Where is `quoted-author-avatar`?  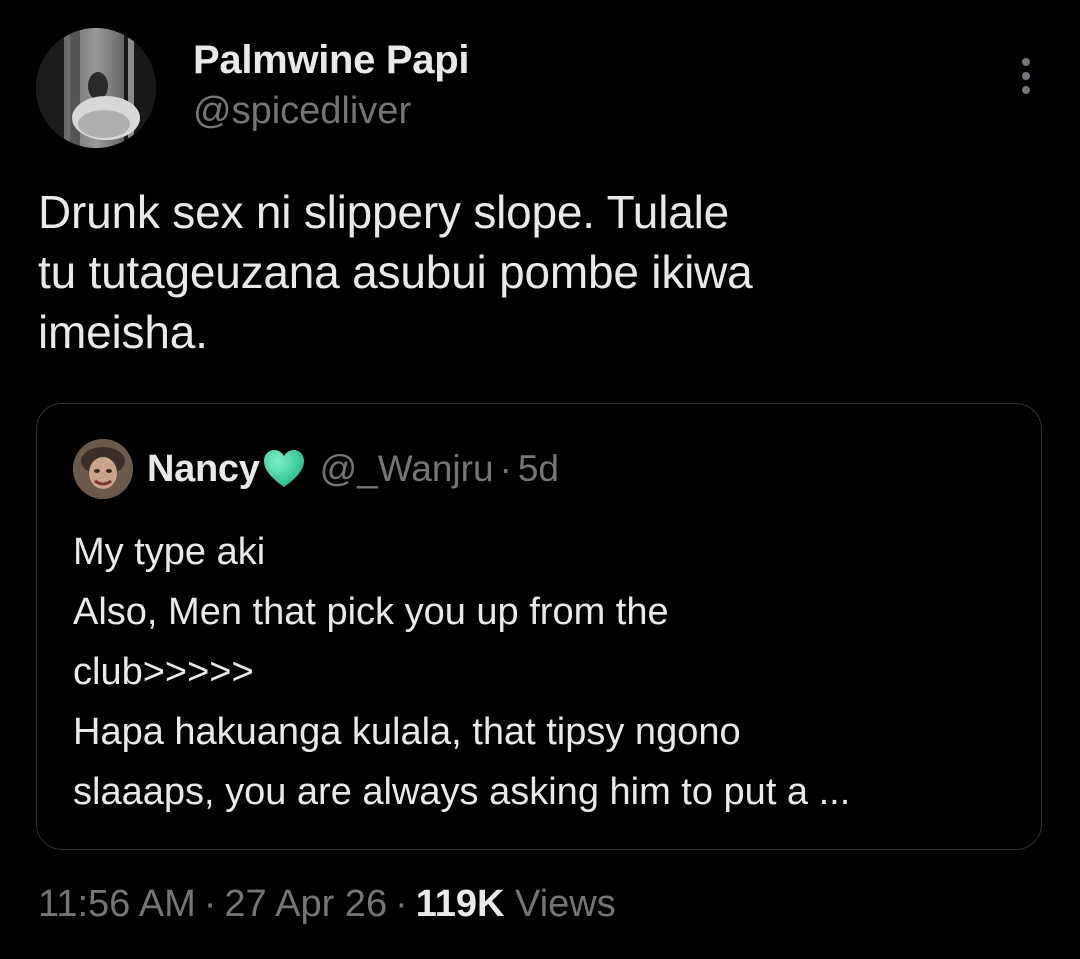 quoted-author-avatar is located at coordinates (103, 469).